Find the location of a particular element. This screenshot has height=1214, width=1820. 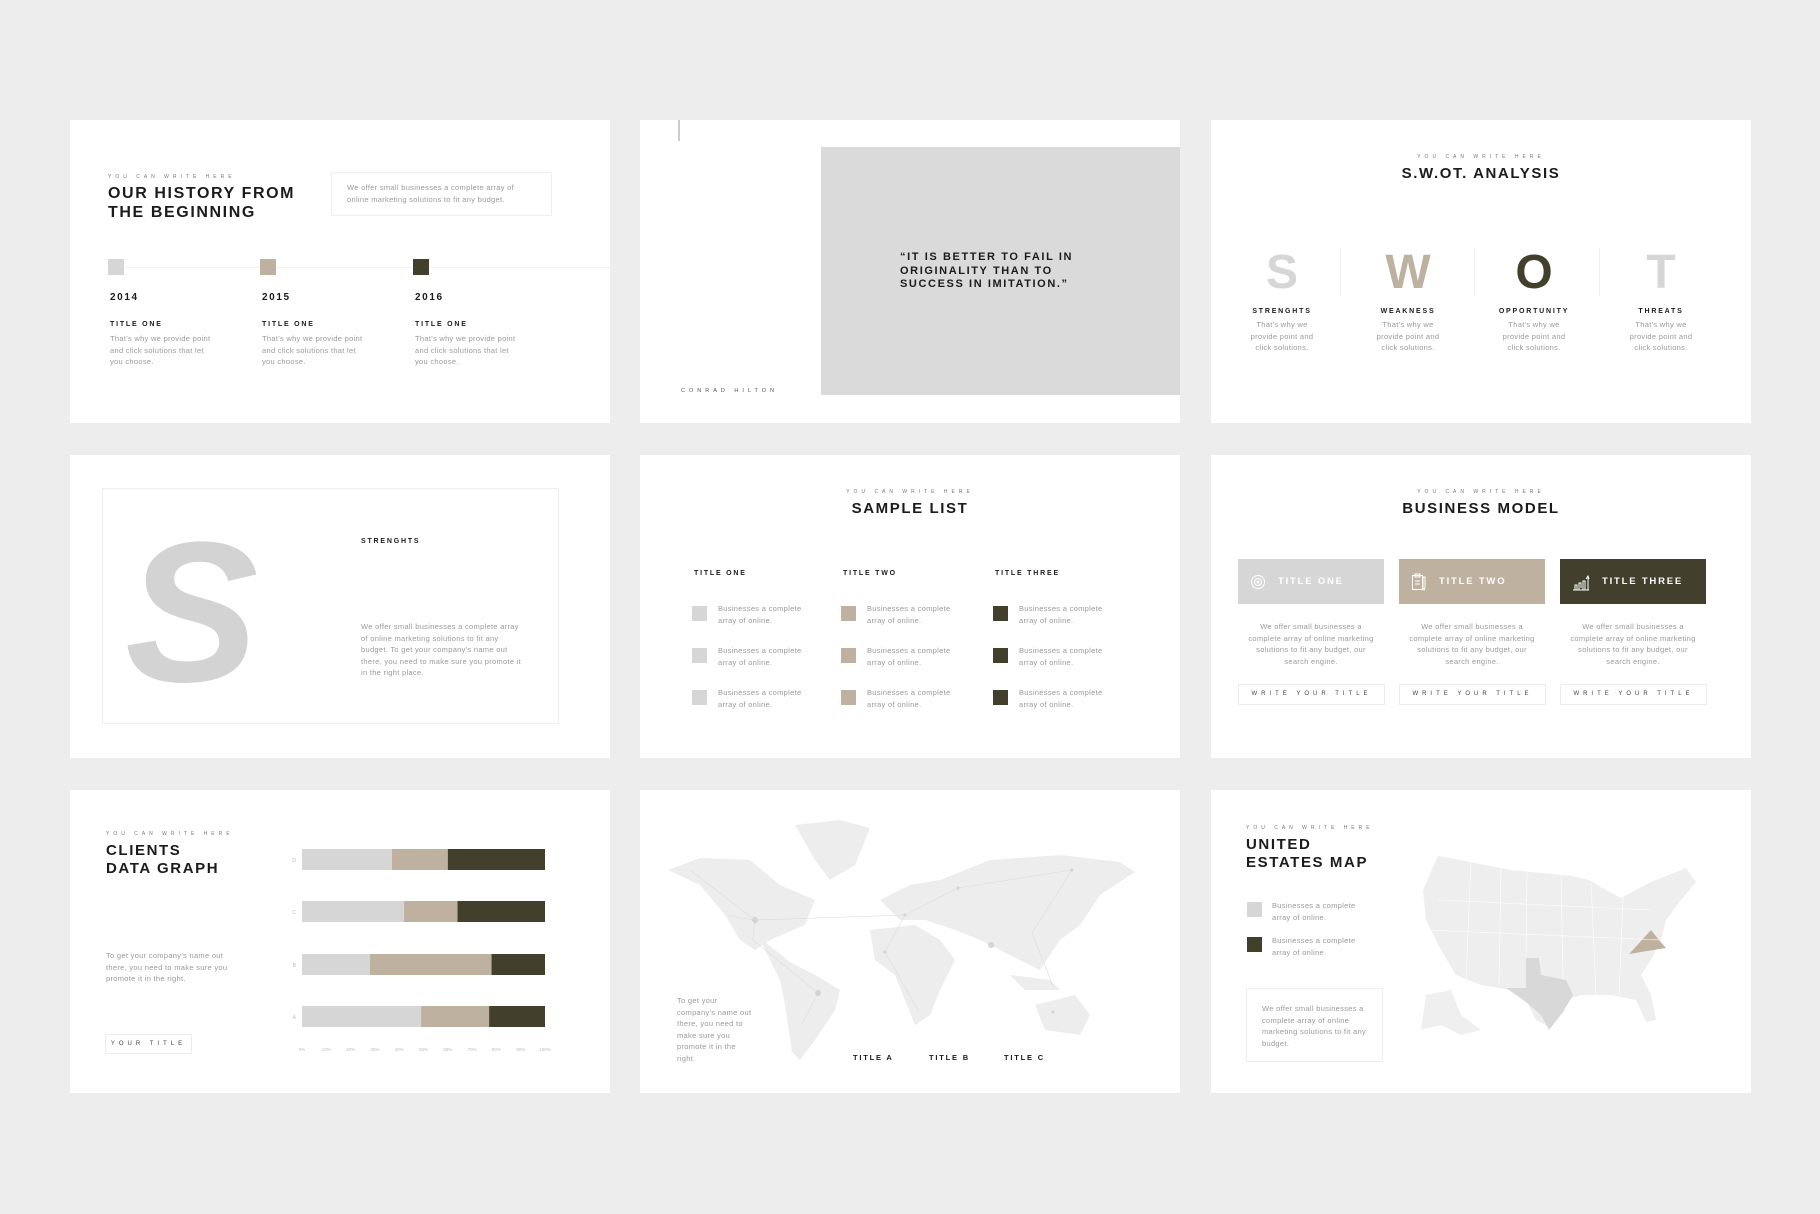

category-label: C is located at coordinates (294, 913).